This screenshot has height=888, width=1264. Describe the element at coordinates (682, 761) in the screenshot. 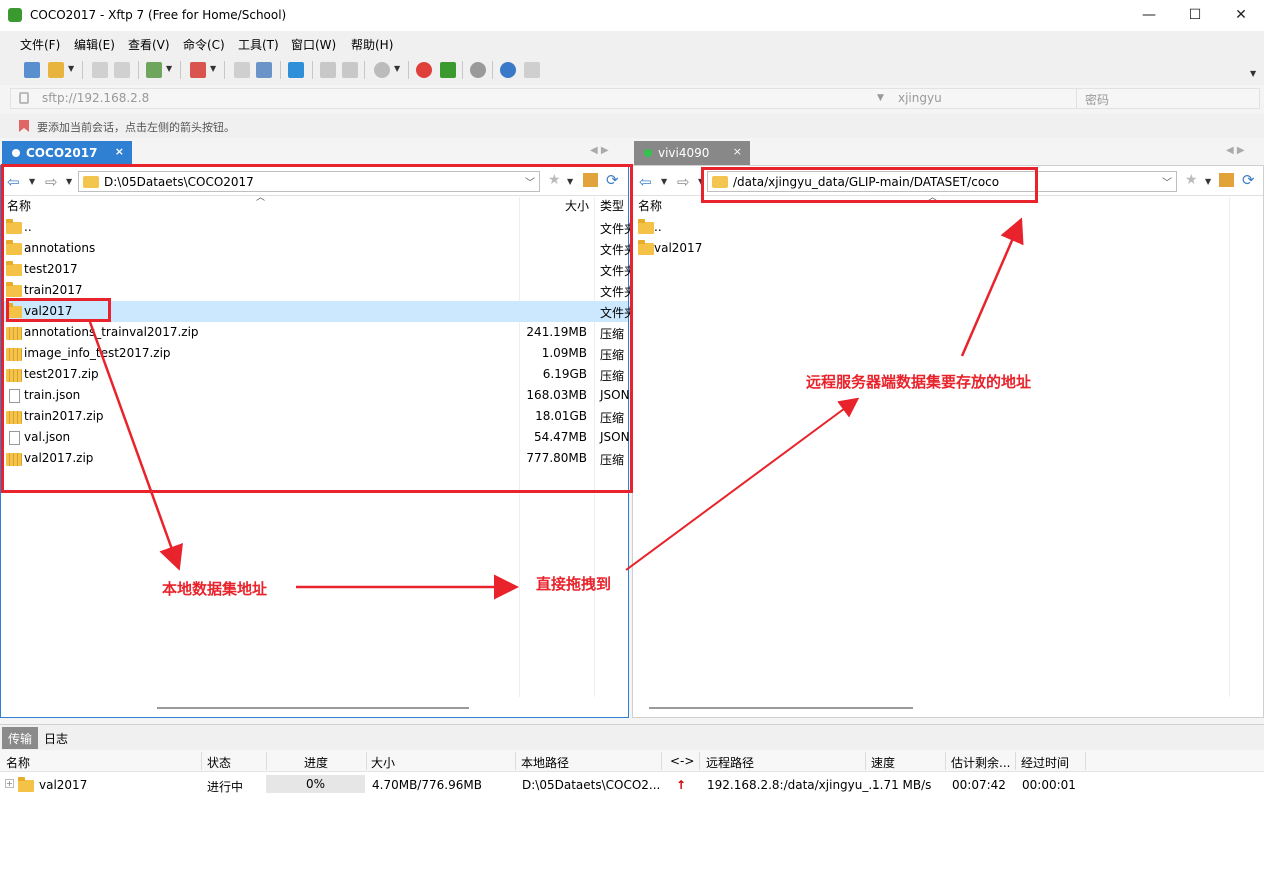

I see `header-direction: <->` at that location.